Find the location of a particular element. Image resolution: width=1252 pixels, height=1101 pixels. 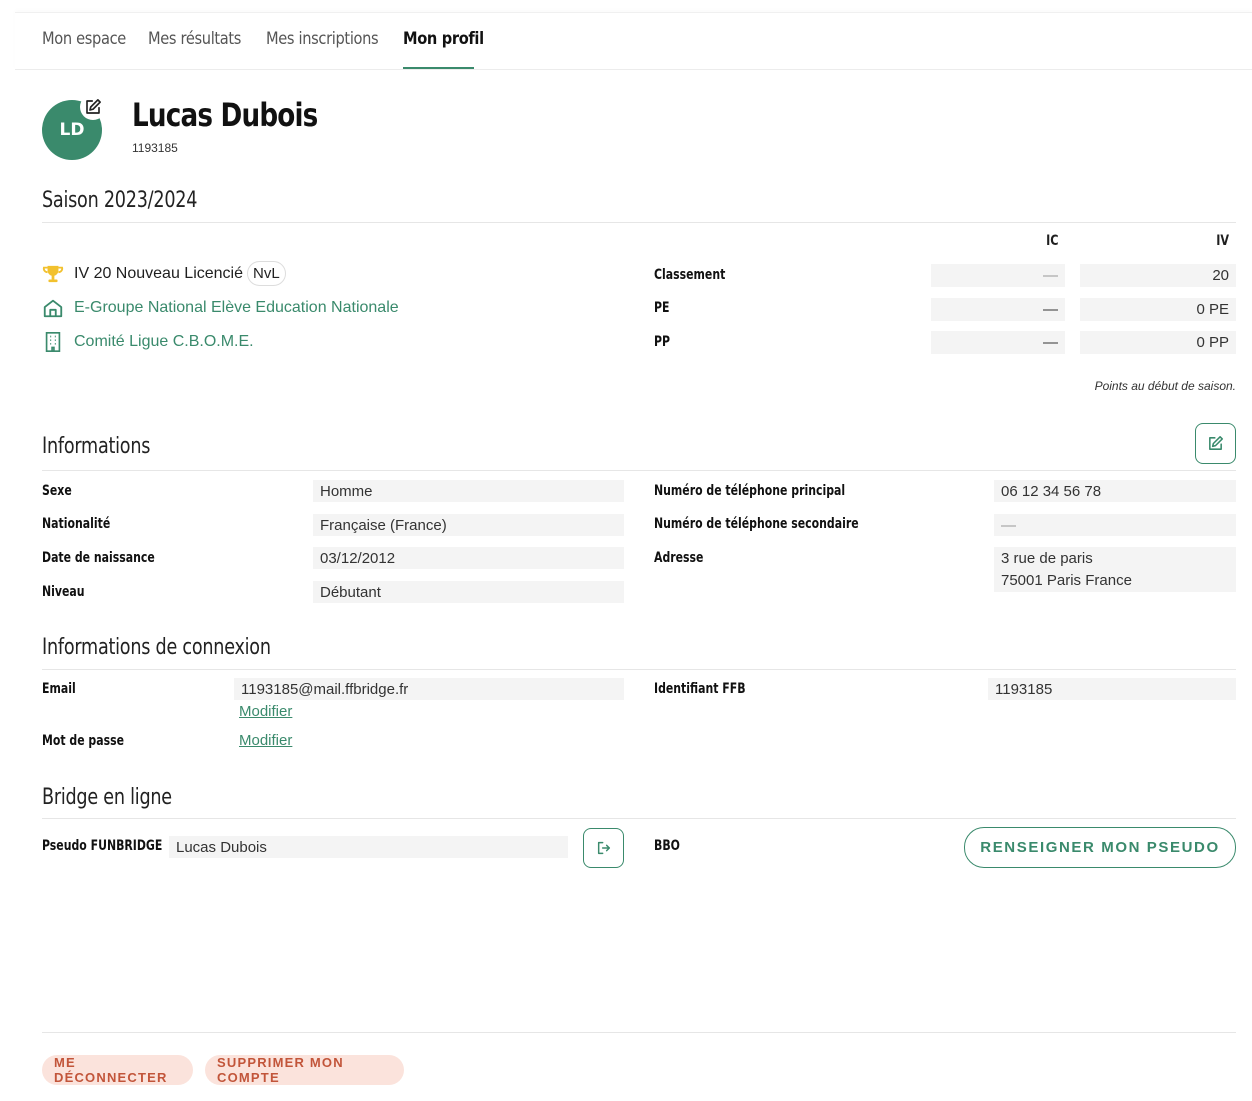

tab-mes-inscriptions: Mes inscriptions is located at coordinates (322, 49).